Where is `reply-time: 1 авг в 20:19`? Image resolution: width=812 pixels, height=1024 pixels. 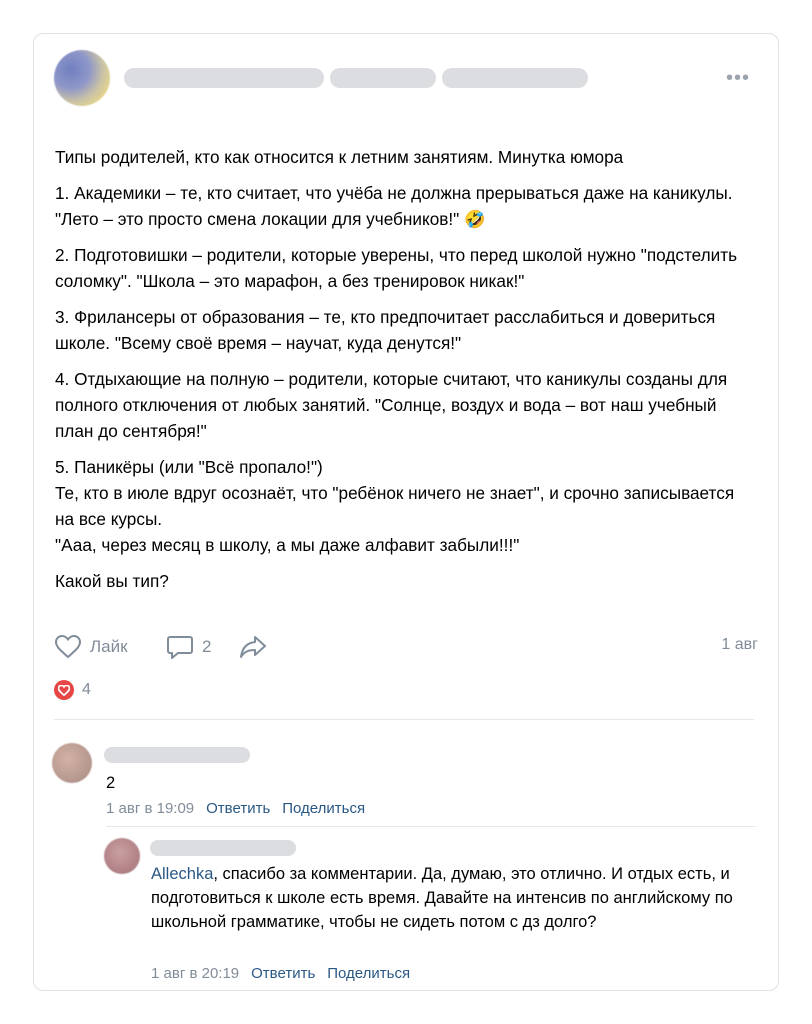
reply-time: 1 авг в 20:19 is located at coordinates (195, 973).